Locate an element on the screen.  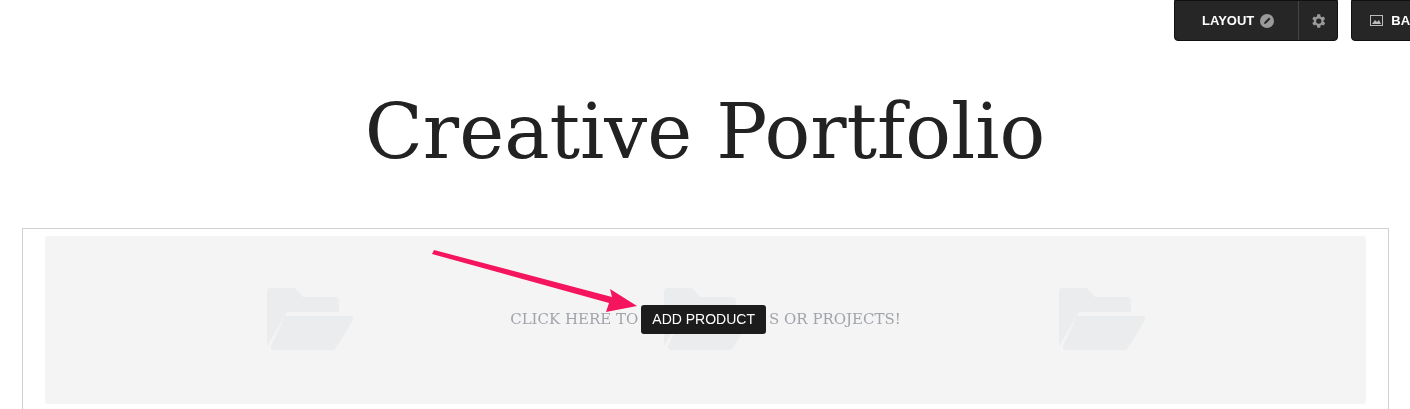
tooltip: ADD PRODUCT is located at coordinates (703, 319).